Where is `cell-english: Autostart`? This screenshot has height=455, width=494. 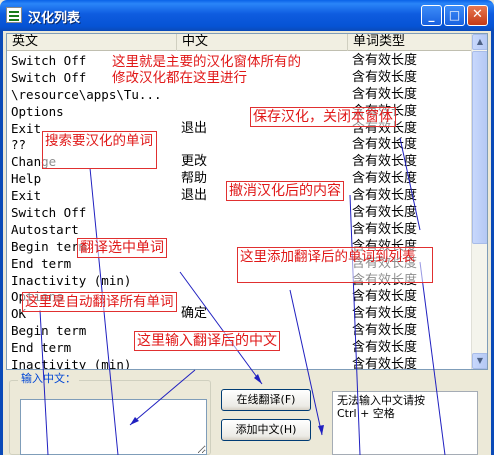 cell-english: Autostart is located at coordinates (45, 229).